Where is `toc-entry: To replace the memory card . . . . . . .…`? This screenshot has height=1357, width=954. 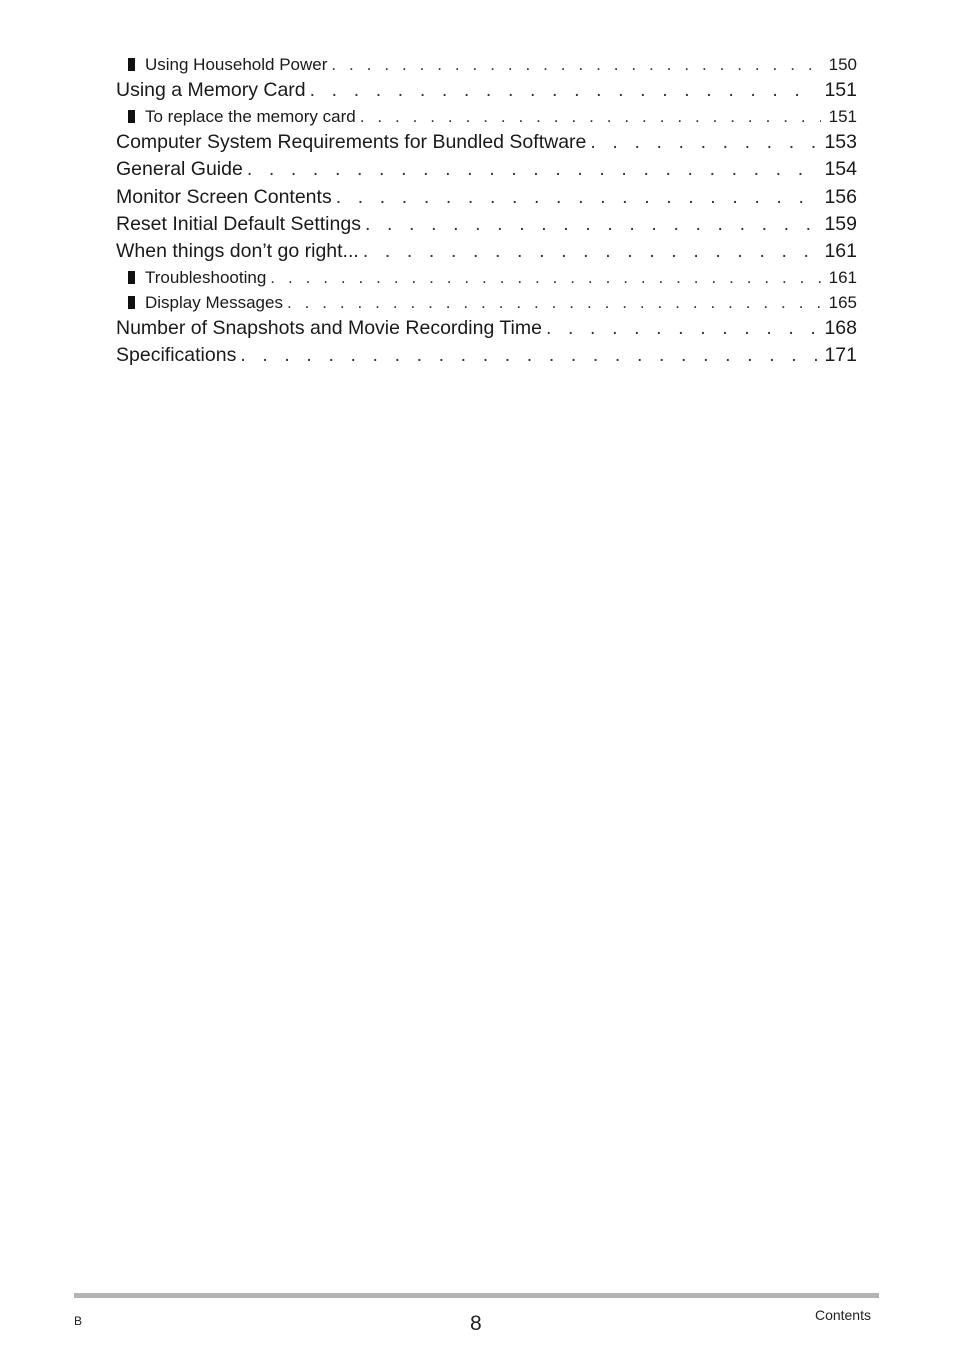 toc-entry: To replace the memory card . . . . . . .… is located at coordinates (486, 117).